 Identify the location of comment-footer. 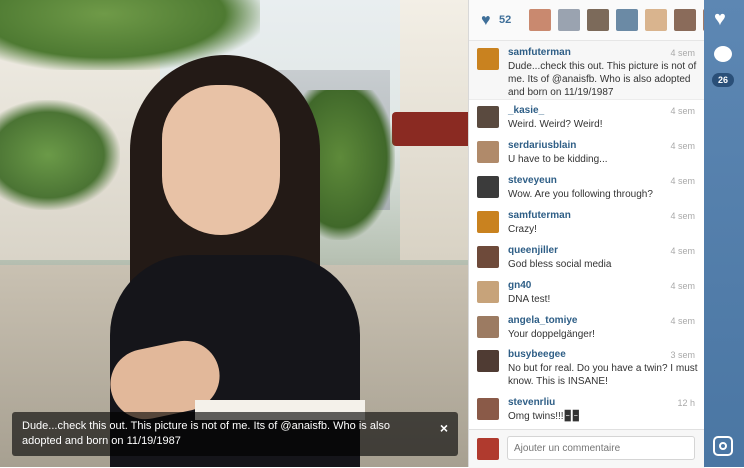
(587, 448).